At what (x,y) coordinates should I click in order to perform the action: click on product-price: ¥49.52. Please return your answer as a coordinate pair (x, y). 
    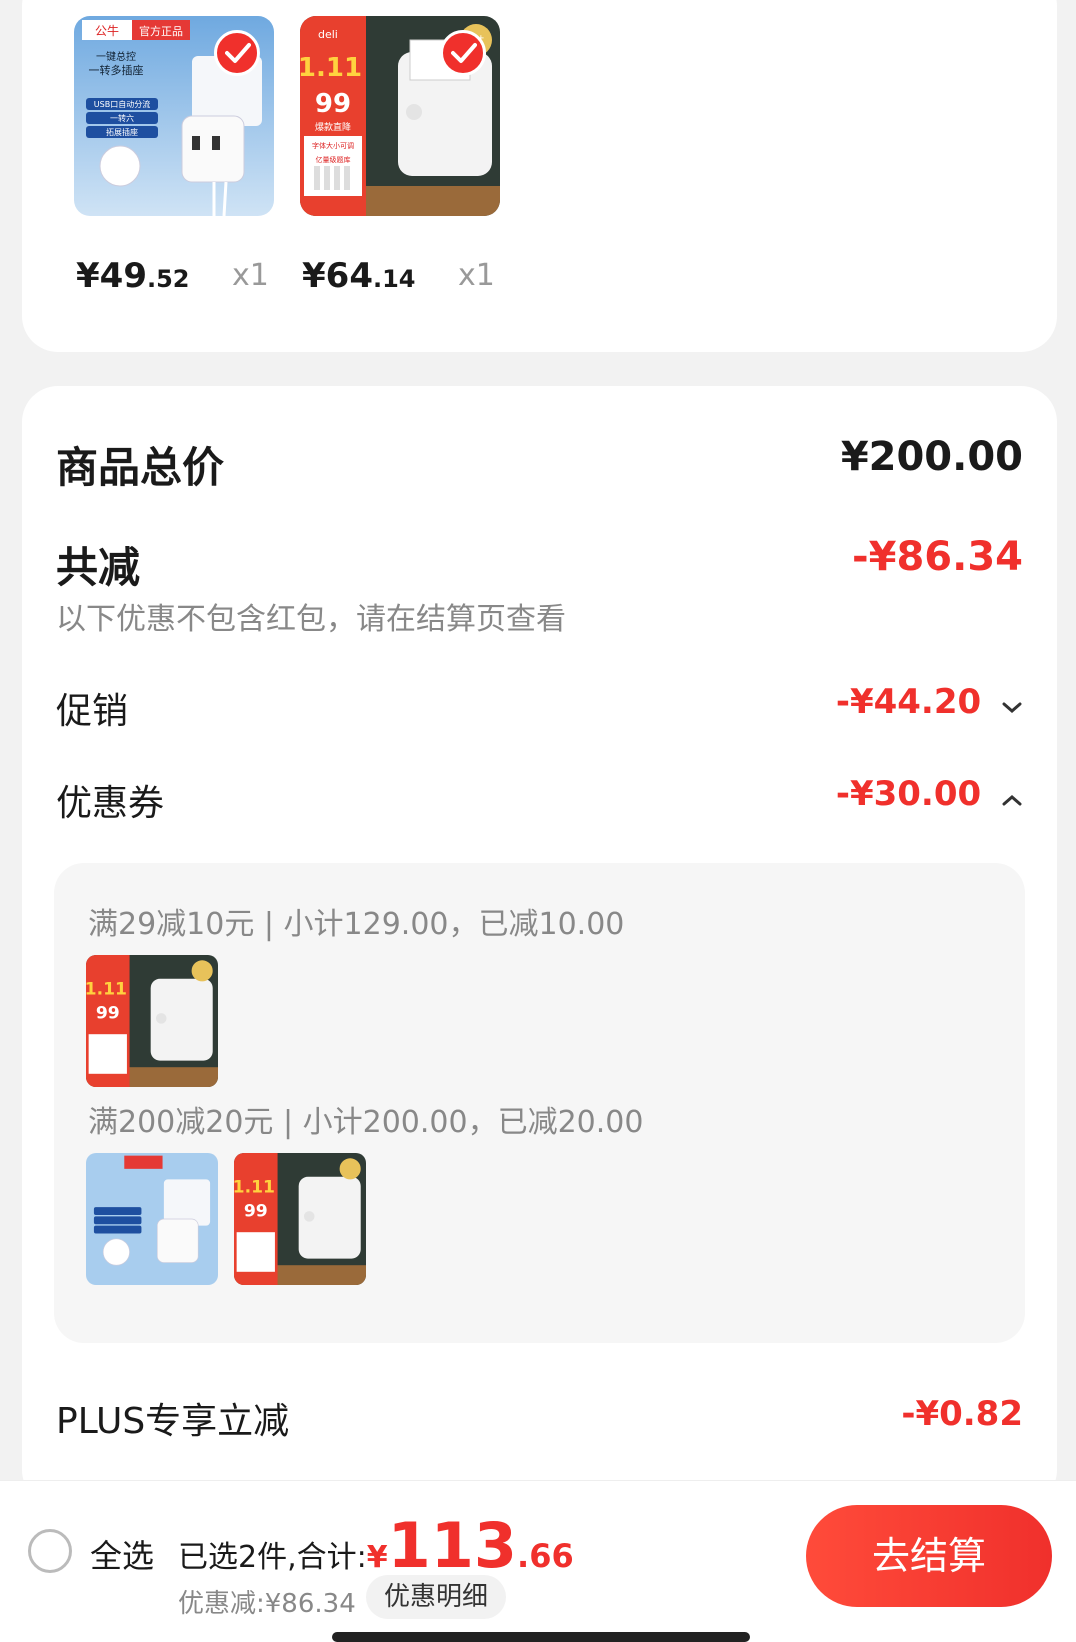
    Looking at the image, I should click on (133, 276).